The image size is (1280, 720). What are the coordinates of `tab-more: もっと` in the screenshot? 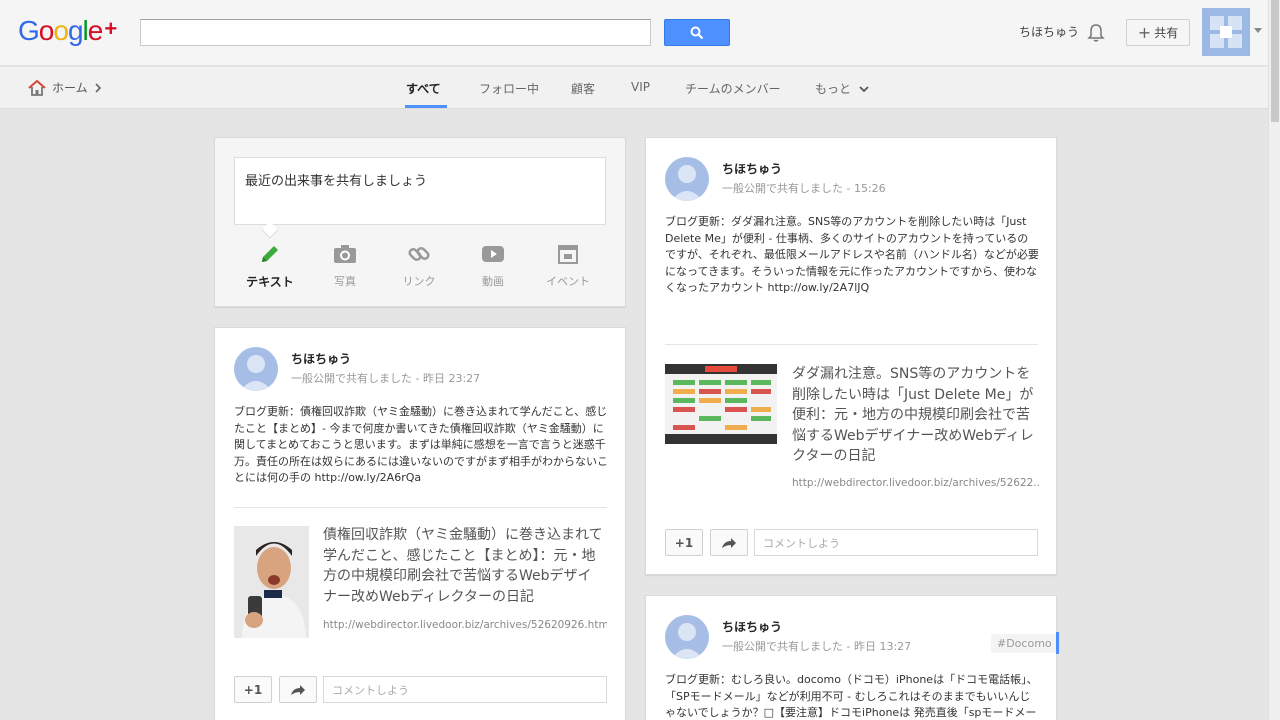 It's located at (842, 88).